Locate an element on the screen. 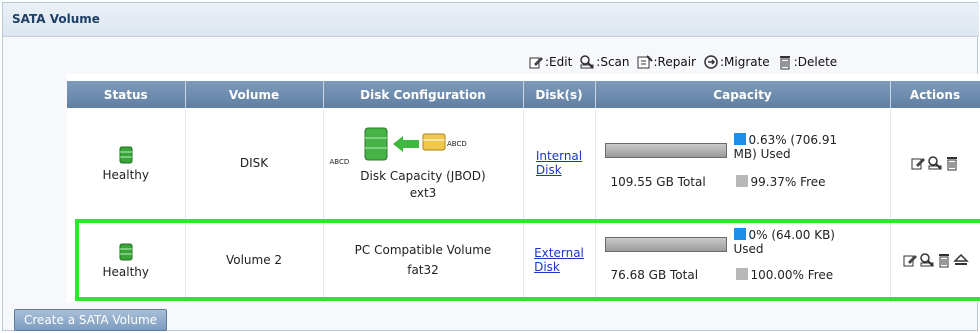 The height and width of the screenshot is (333, 980). disk-configuration-cell: ABCD ABCD Disk Capacity (JBOD) ext3 is located at coordinates (423, 163).